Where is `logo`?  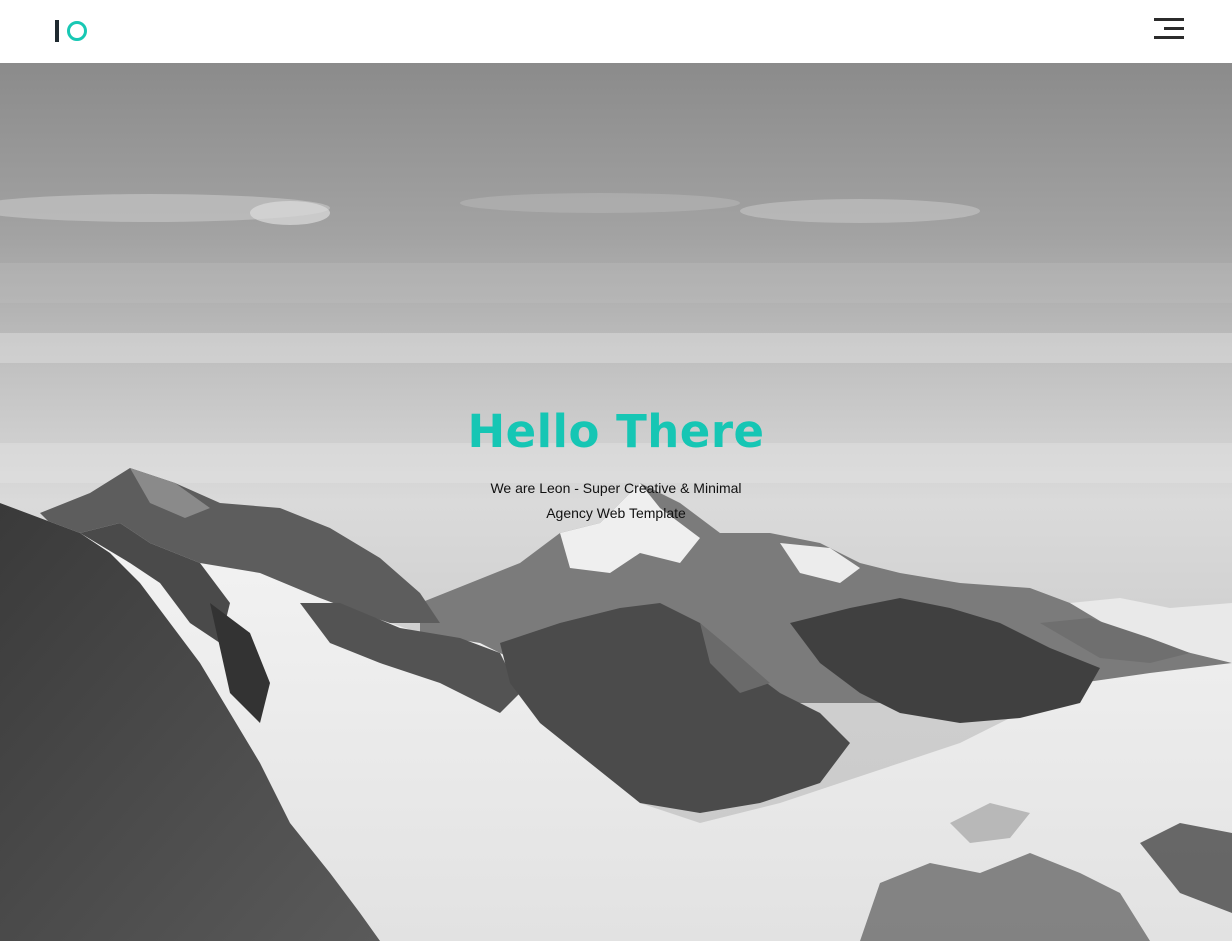
logo is located at coordinates (71, 31).